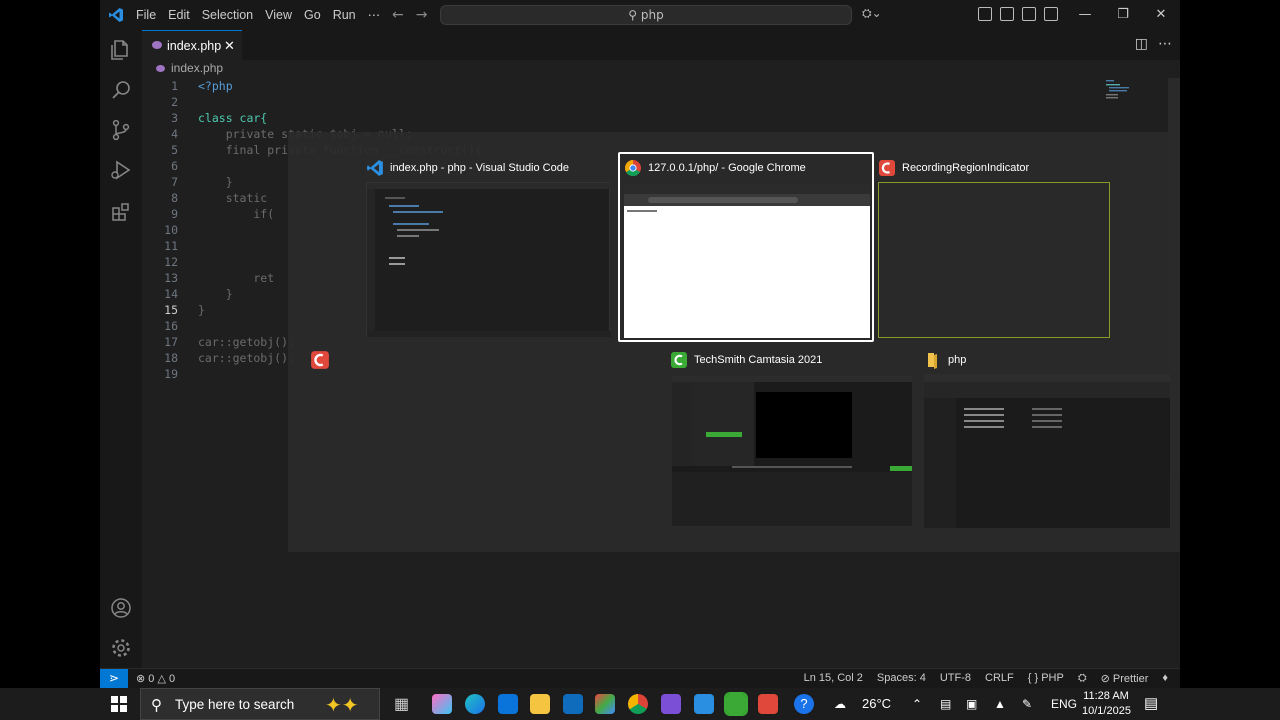  I want to click on tab-index-php: index.php ✕, so click(192, 45).